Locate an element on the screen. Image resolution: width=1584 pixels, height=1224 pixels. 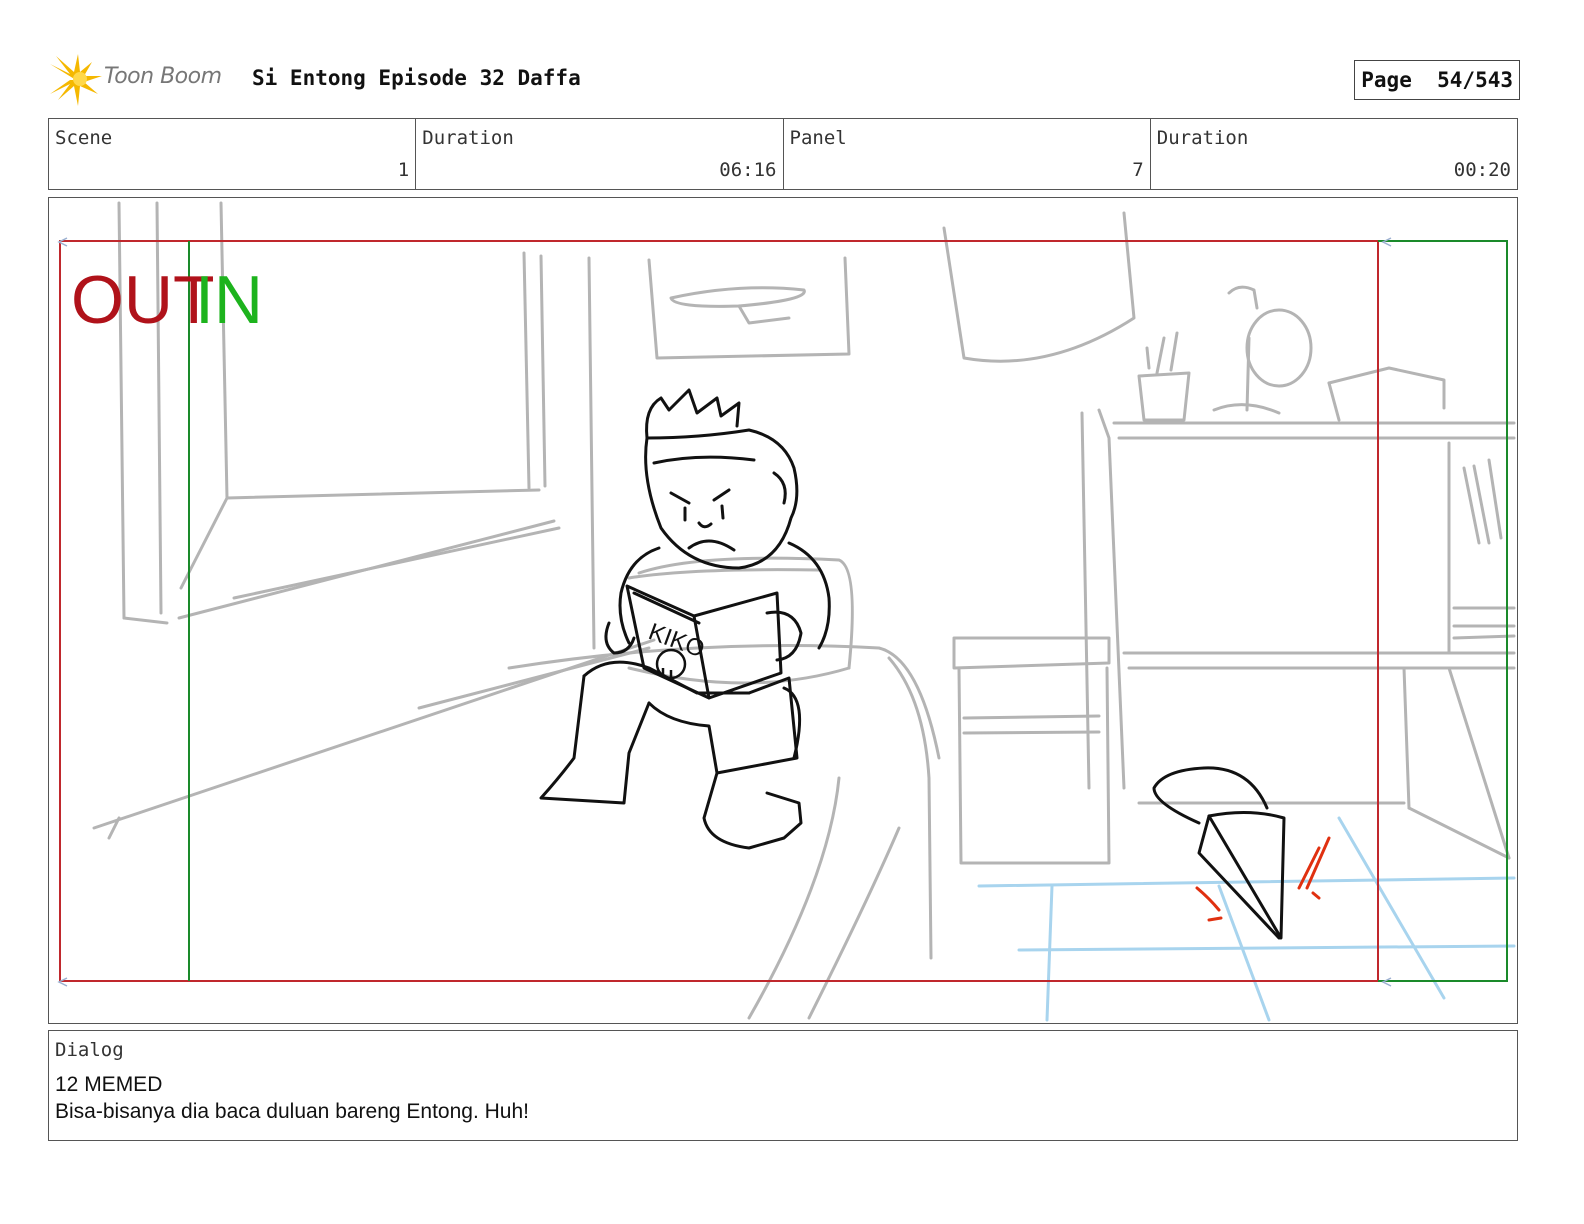
book-title: KIKO is located at coordinates (676, 640).